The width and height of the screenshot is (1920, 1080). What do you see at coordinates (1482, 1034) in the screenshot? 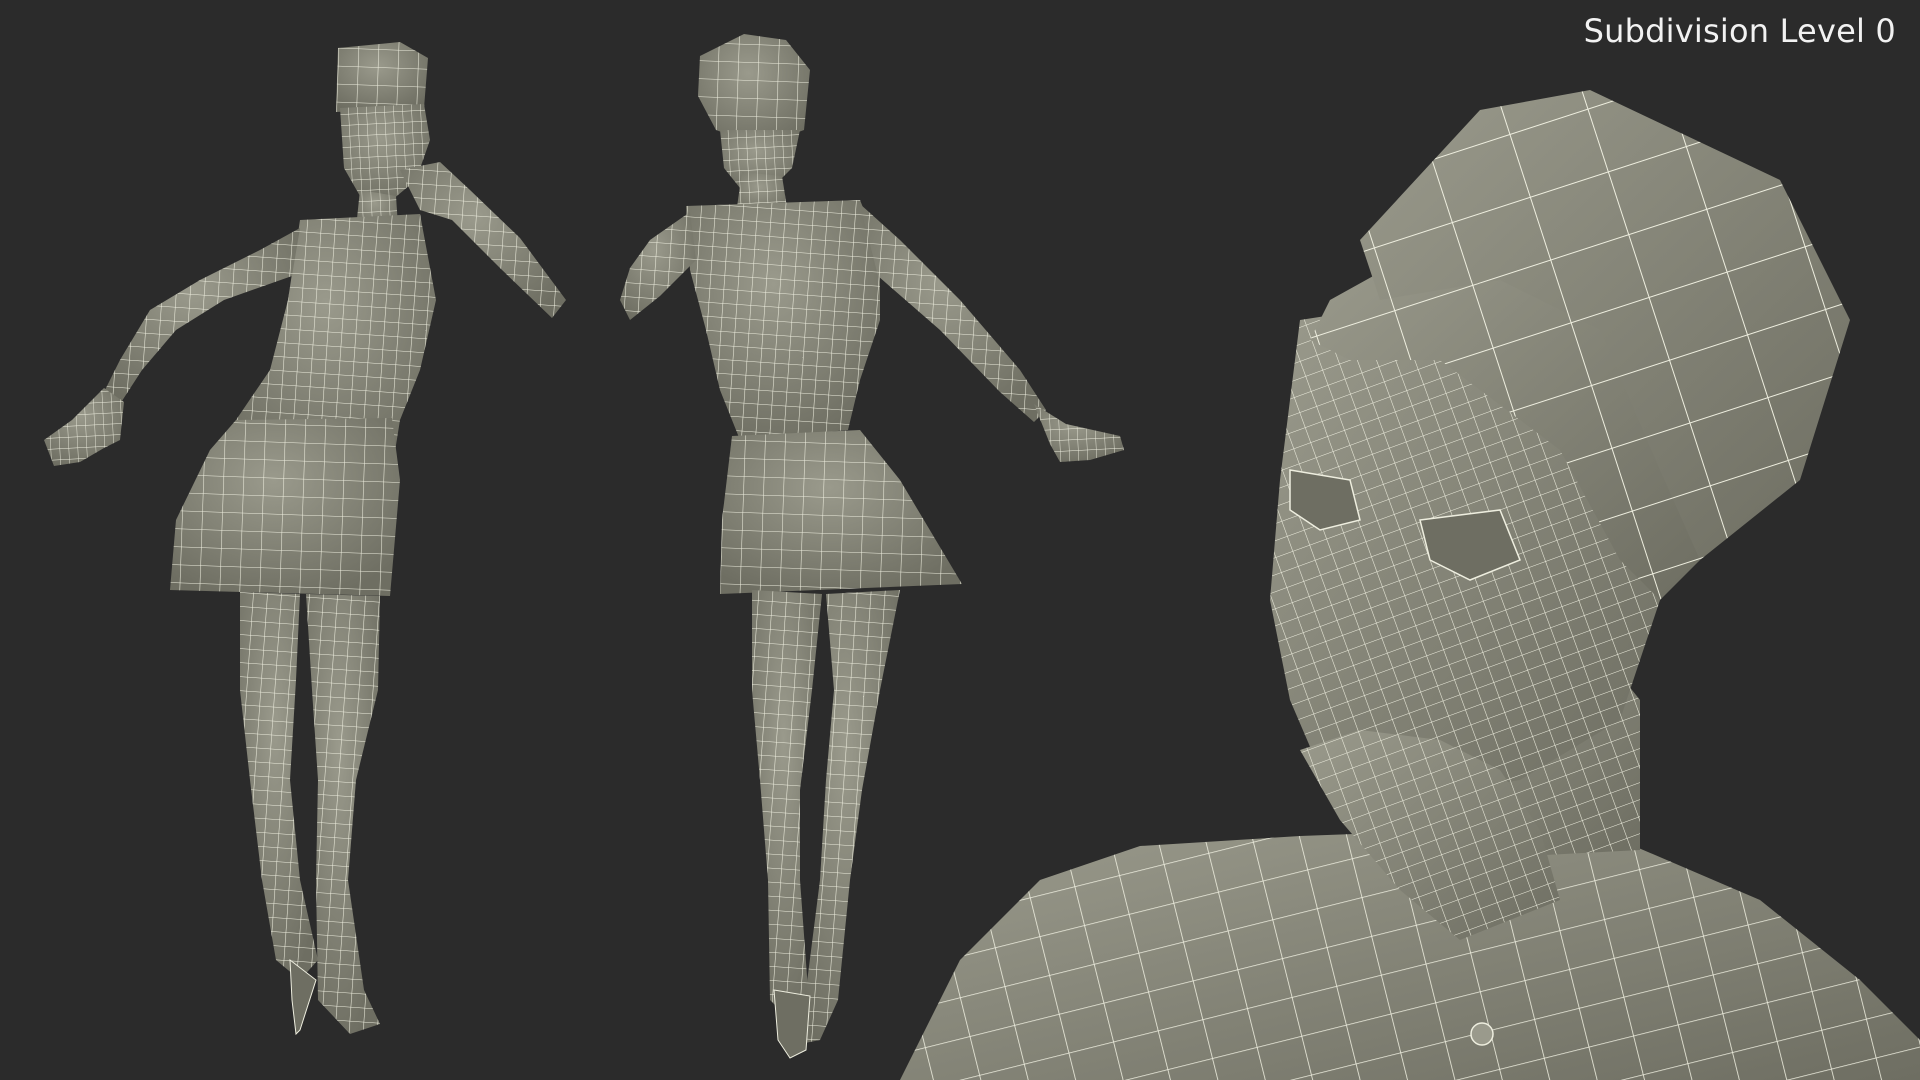
I see `collar-button-detail` at bounding box center [1482, 1034].